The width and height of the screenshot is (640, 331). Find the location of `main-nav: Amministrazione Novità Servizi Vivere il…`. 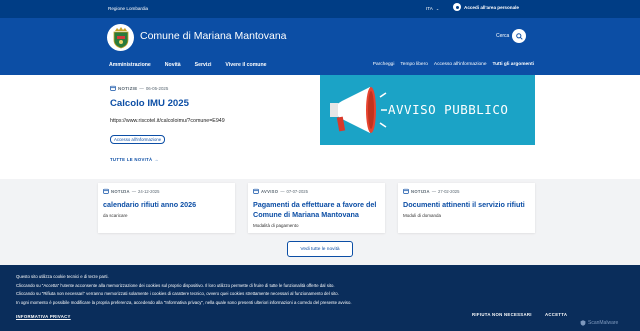

main-nav: Amministrazione Novità Servizi Vivere il… is located at coordinates (188, 65).